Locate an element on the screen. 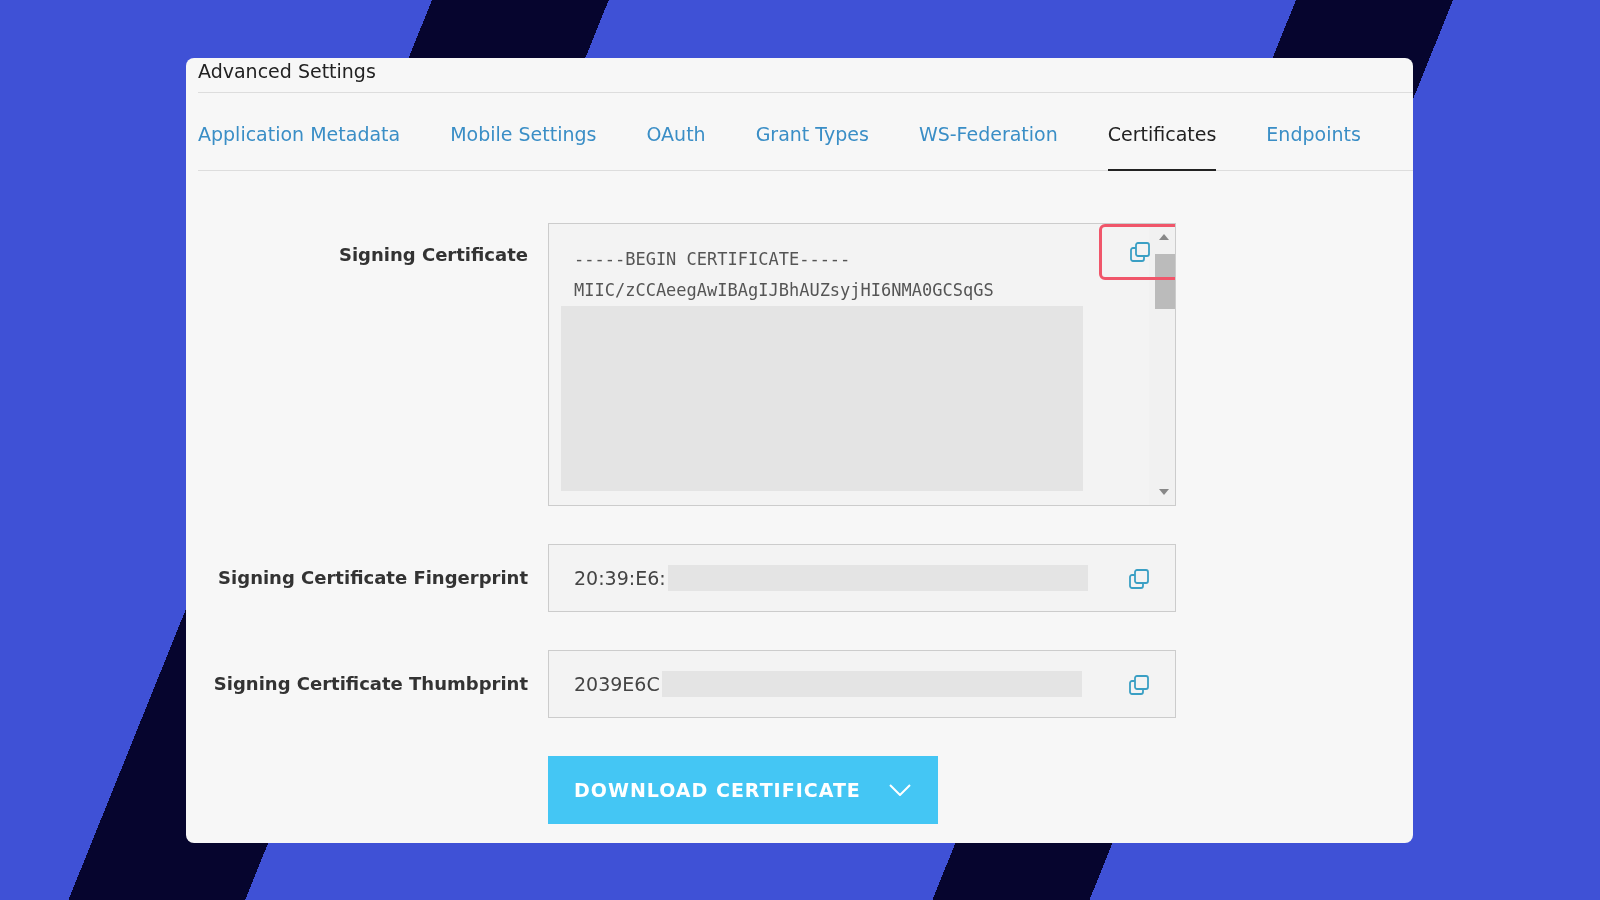 The image size is (1600, 900). field-value: 20:39:E6: is located at coordinates (620, 577).